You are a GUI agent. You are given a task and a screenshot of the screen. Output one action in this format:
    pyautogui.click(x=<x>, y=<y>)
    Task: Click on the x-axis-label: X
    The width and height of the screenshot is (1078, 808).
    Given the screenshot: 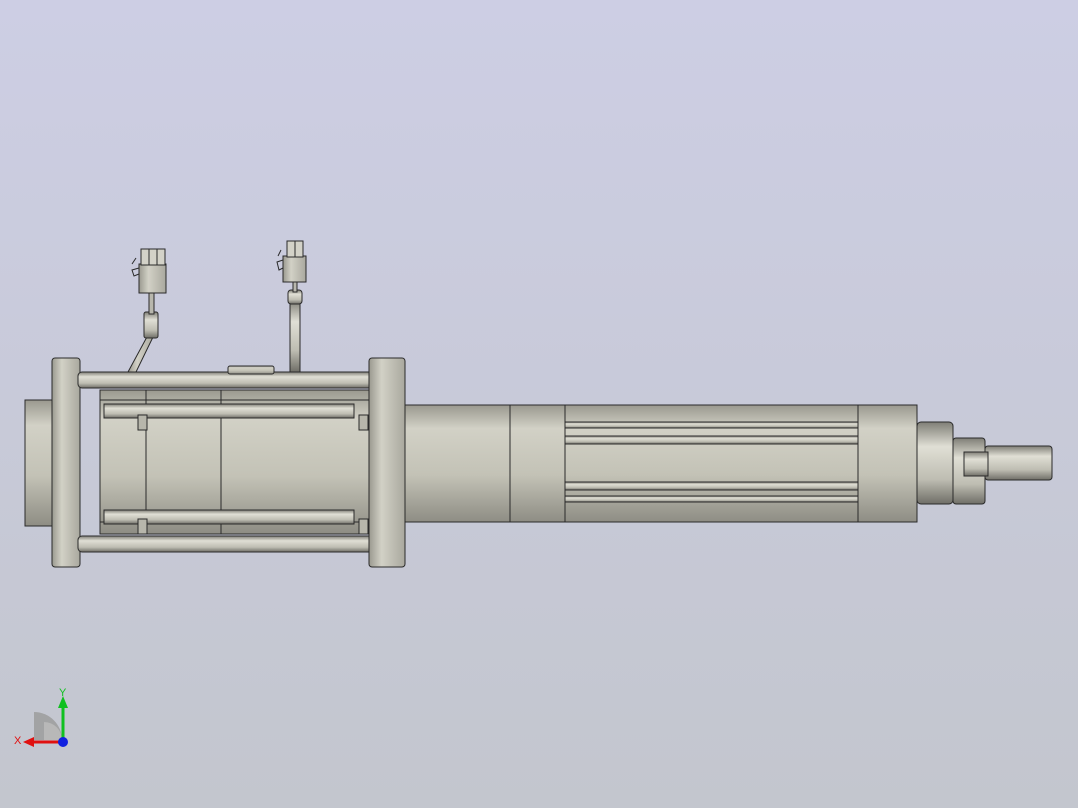 What is the action you would take?
    pyautogui.click(x=18, y=741)
    